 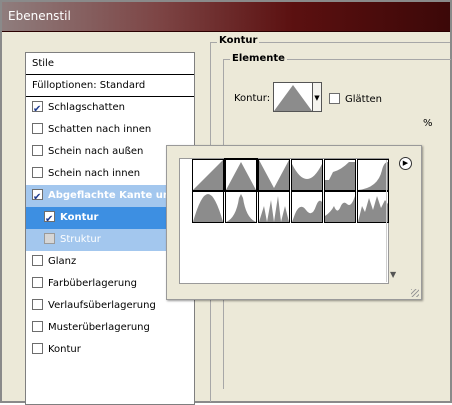 I want to click on blending-options-label: Fülloptionen: Standard, so click(x=89, y=85).